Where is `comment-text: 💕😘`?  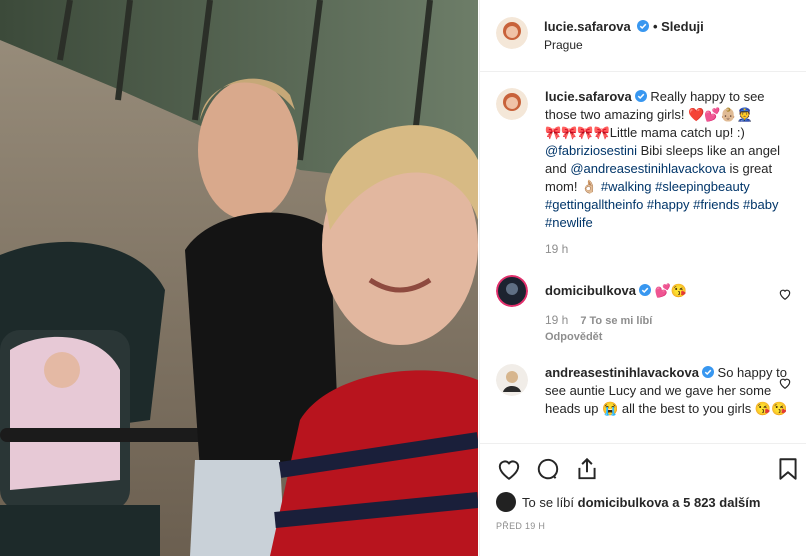
comment-text: 💕😘 is located at coordinates (671, 290).